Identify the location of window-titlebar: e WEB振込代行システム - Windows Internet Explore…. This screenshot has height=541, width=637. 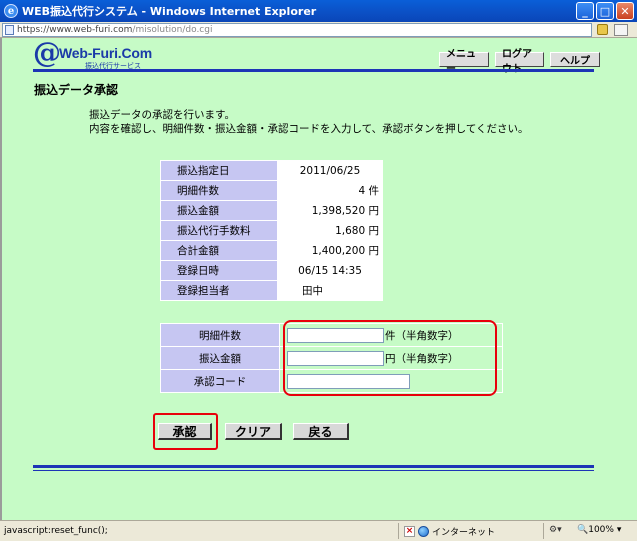
(318, 11).